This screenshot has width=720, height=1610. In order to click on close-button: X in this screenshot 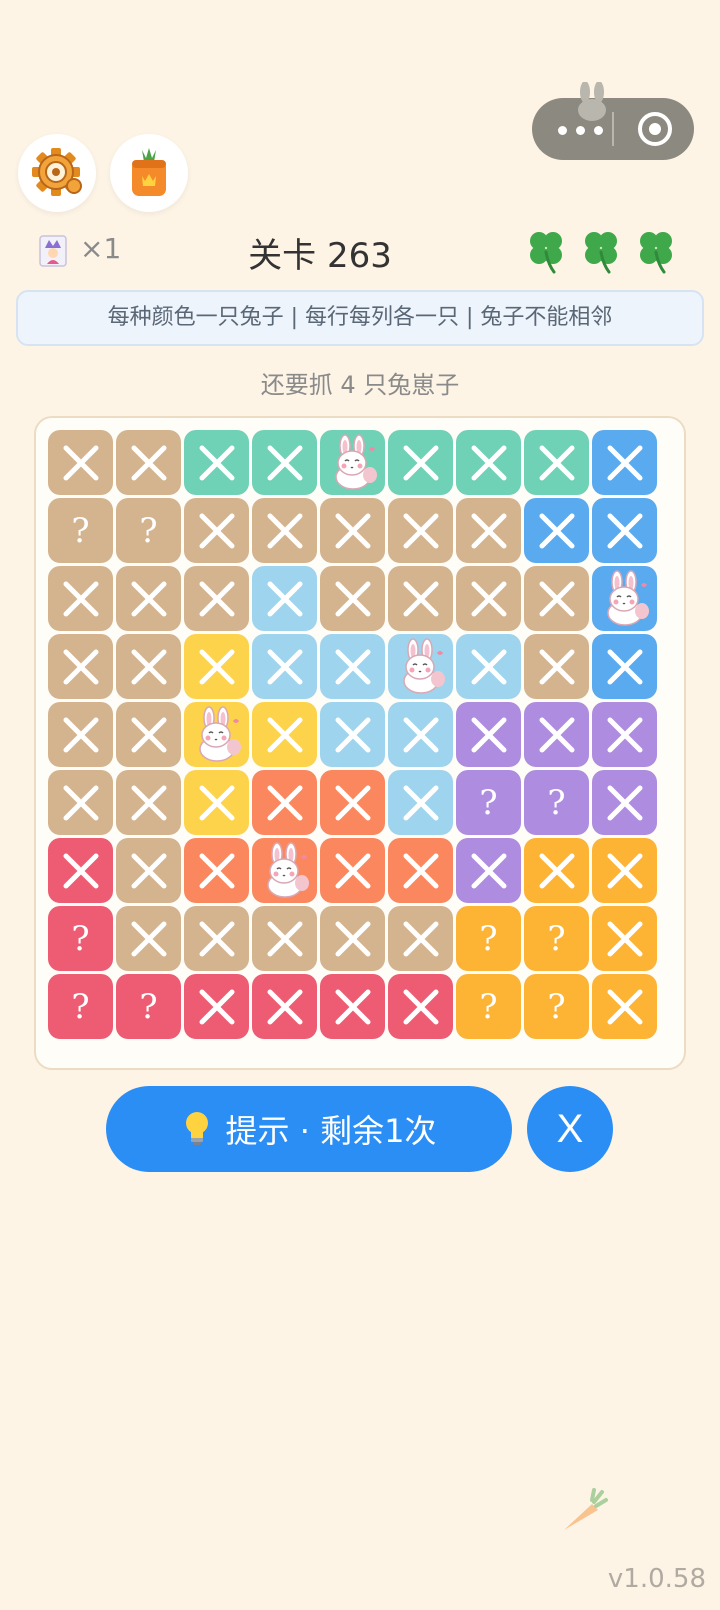, I will do `click(570, 1129)`.